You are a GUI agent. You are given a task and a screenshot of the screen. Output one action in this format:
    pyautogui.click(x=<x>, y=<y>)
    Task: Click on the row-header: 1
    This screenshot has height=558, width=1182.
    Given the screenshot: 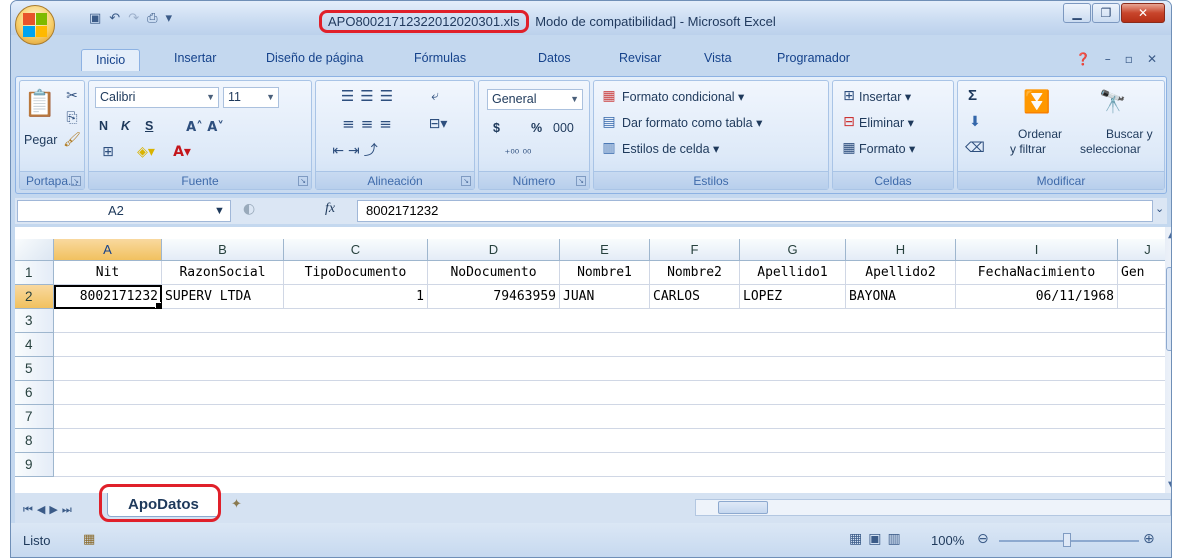 What is the action you would take?
    pyautogui.click(x=34, y=273)
    